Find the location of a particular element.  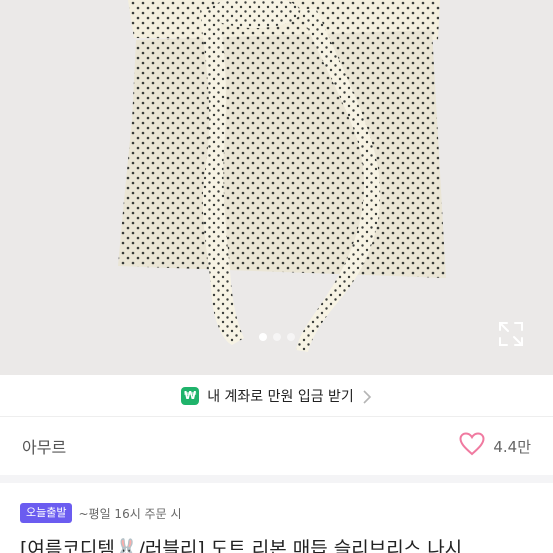

today-shipping-badge: 오늘출발 is located at coordinates (46, 513).